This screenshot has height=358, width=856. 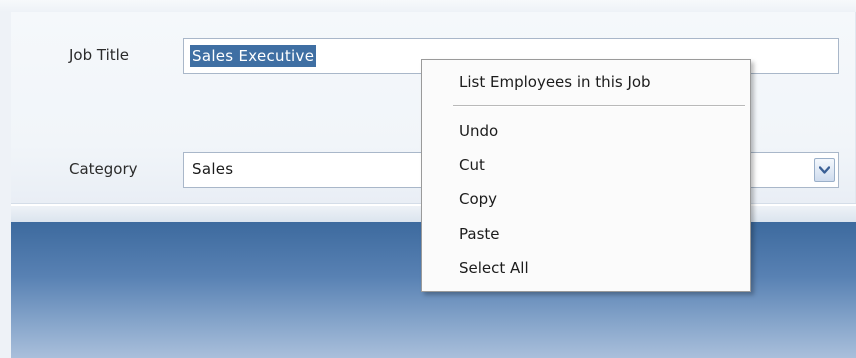 What do you see at coordinates (479, 234) in the screenshot?
I see `menu-item-paste: Paste` at bounding box center [479, 234].